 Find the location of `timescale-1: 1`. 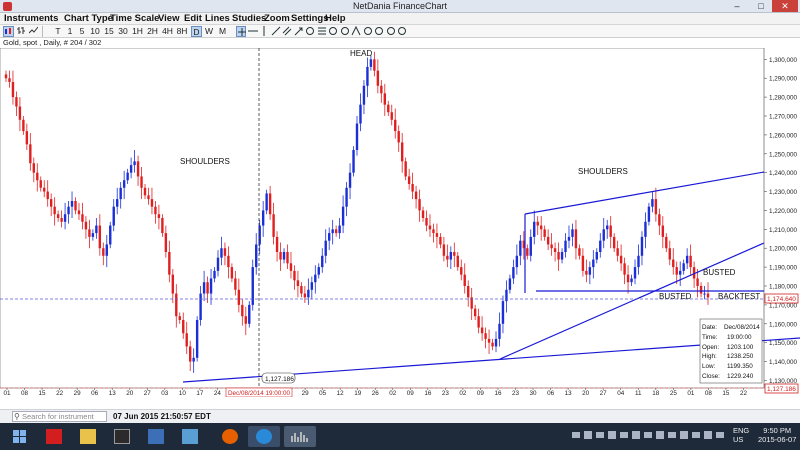

timescale-1: 1 is located at coordinates (70, 31).